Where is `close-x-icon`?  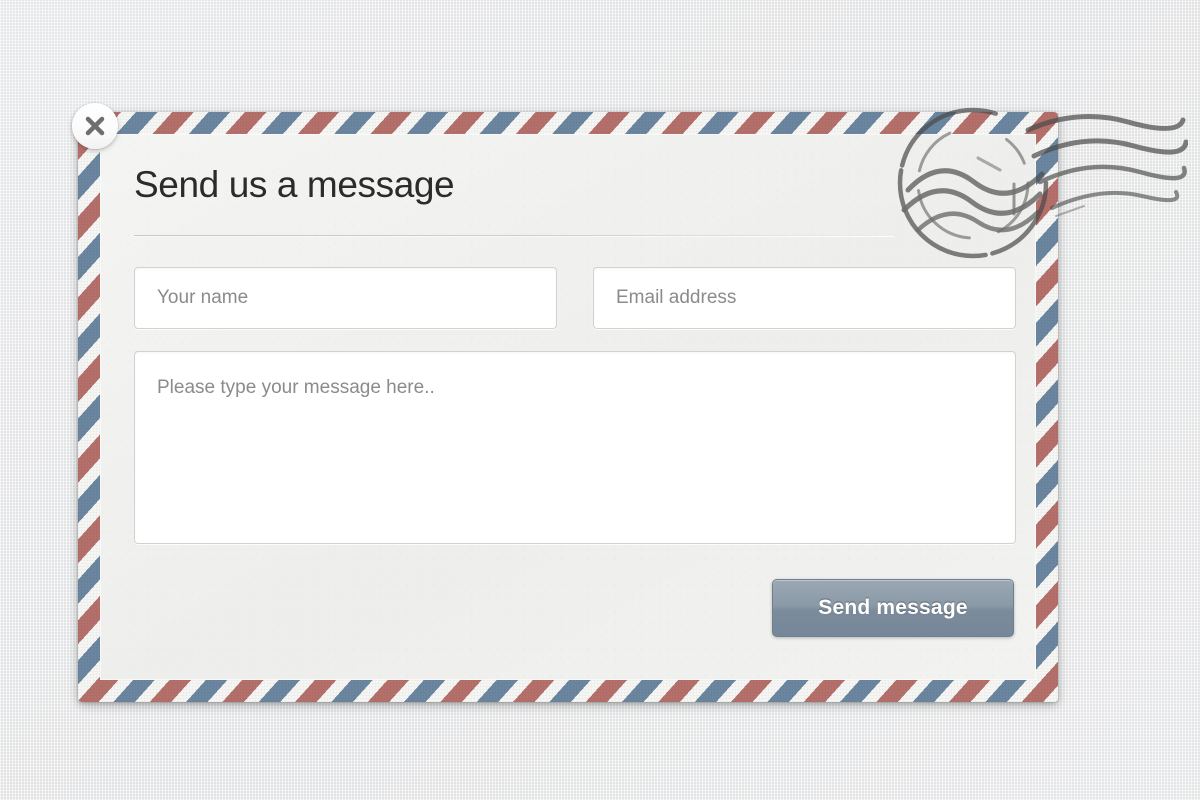 close-x-icon is located at coordinates (95, 126).